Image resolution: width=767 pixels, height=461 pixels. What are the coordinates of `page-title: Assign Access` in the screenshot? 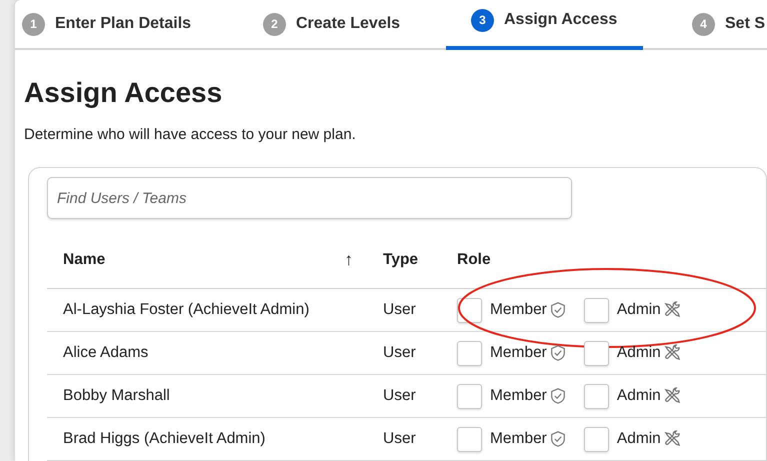 It's located at (124, 93).